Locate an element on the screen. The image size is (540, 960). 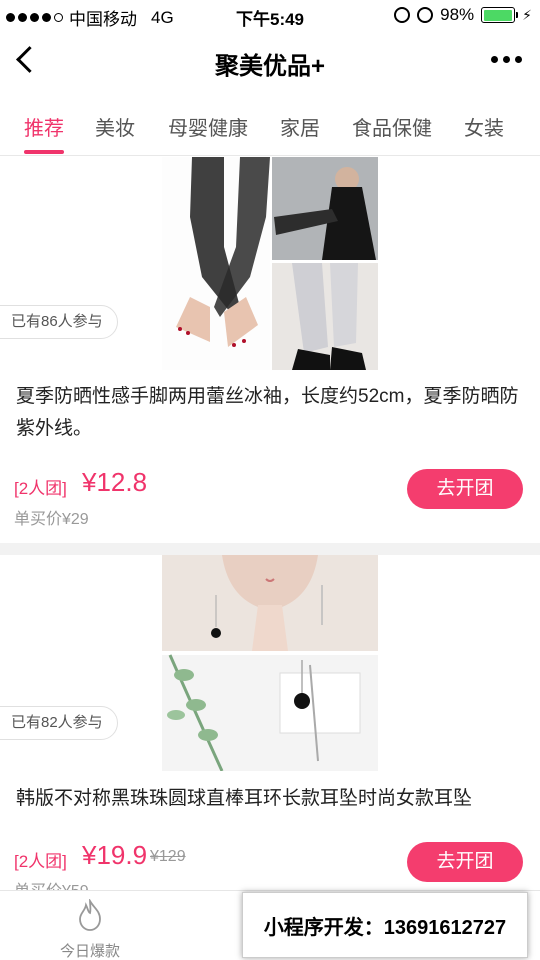
status-bar: 中国移动 4G 下午5:49 98% ⚡ is located at coordinates (270, 15).